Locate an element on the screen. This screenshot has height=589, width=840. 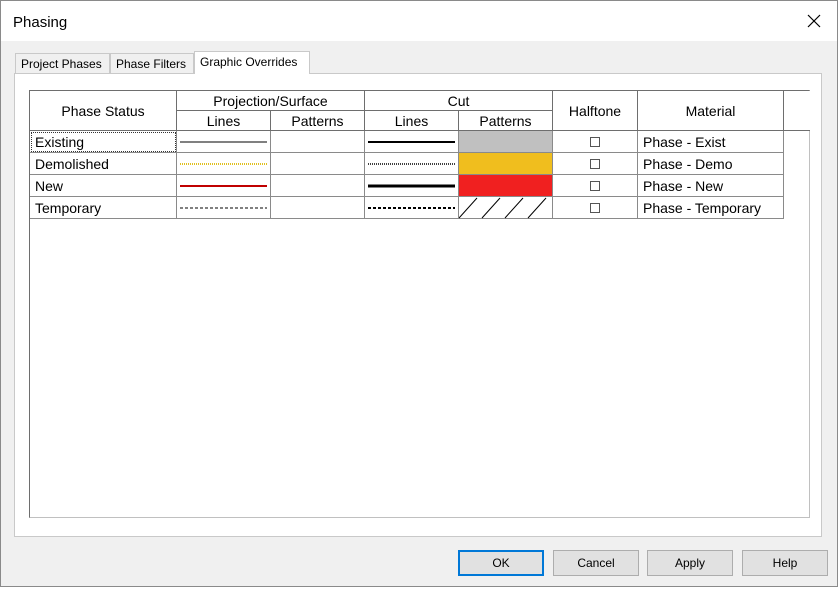
apply-button: Apply is located at coordinates (690, 563).